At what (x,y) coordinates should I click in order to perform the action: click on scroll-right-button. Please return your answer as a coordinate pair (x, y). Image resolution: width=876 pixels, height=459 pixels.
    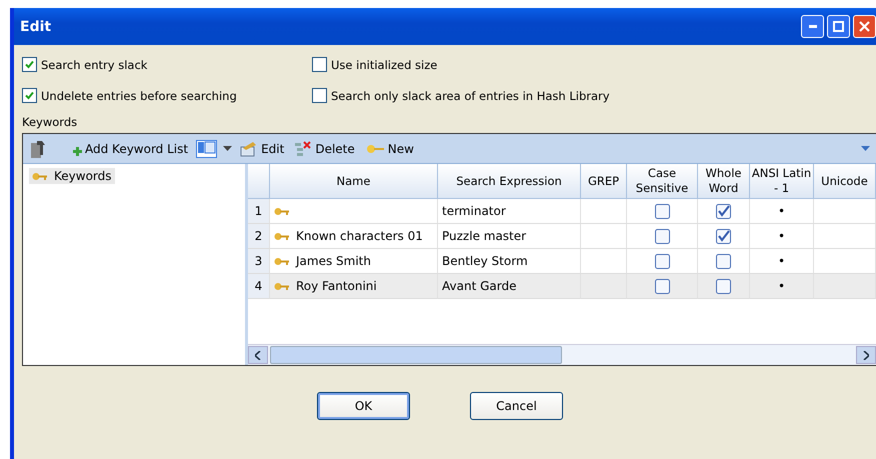
    Looking at the image, I should click on (866, 355).